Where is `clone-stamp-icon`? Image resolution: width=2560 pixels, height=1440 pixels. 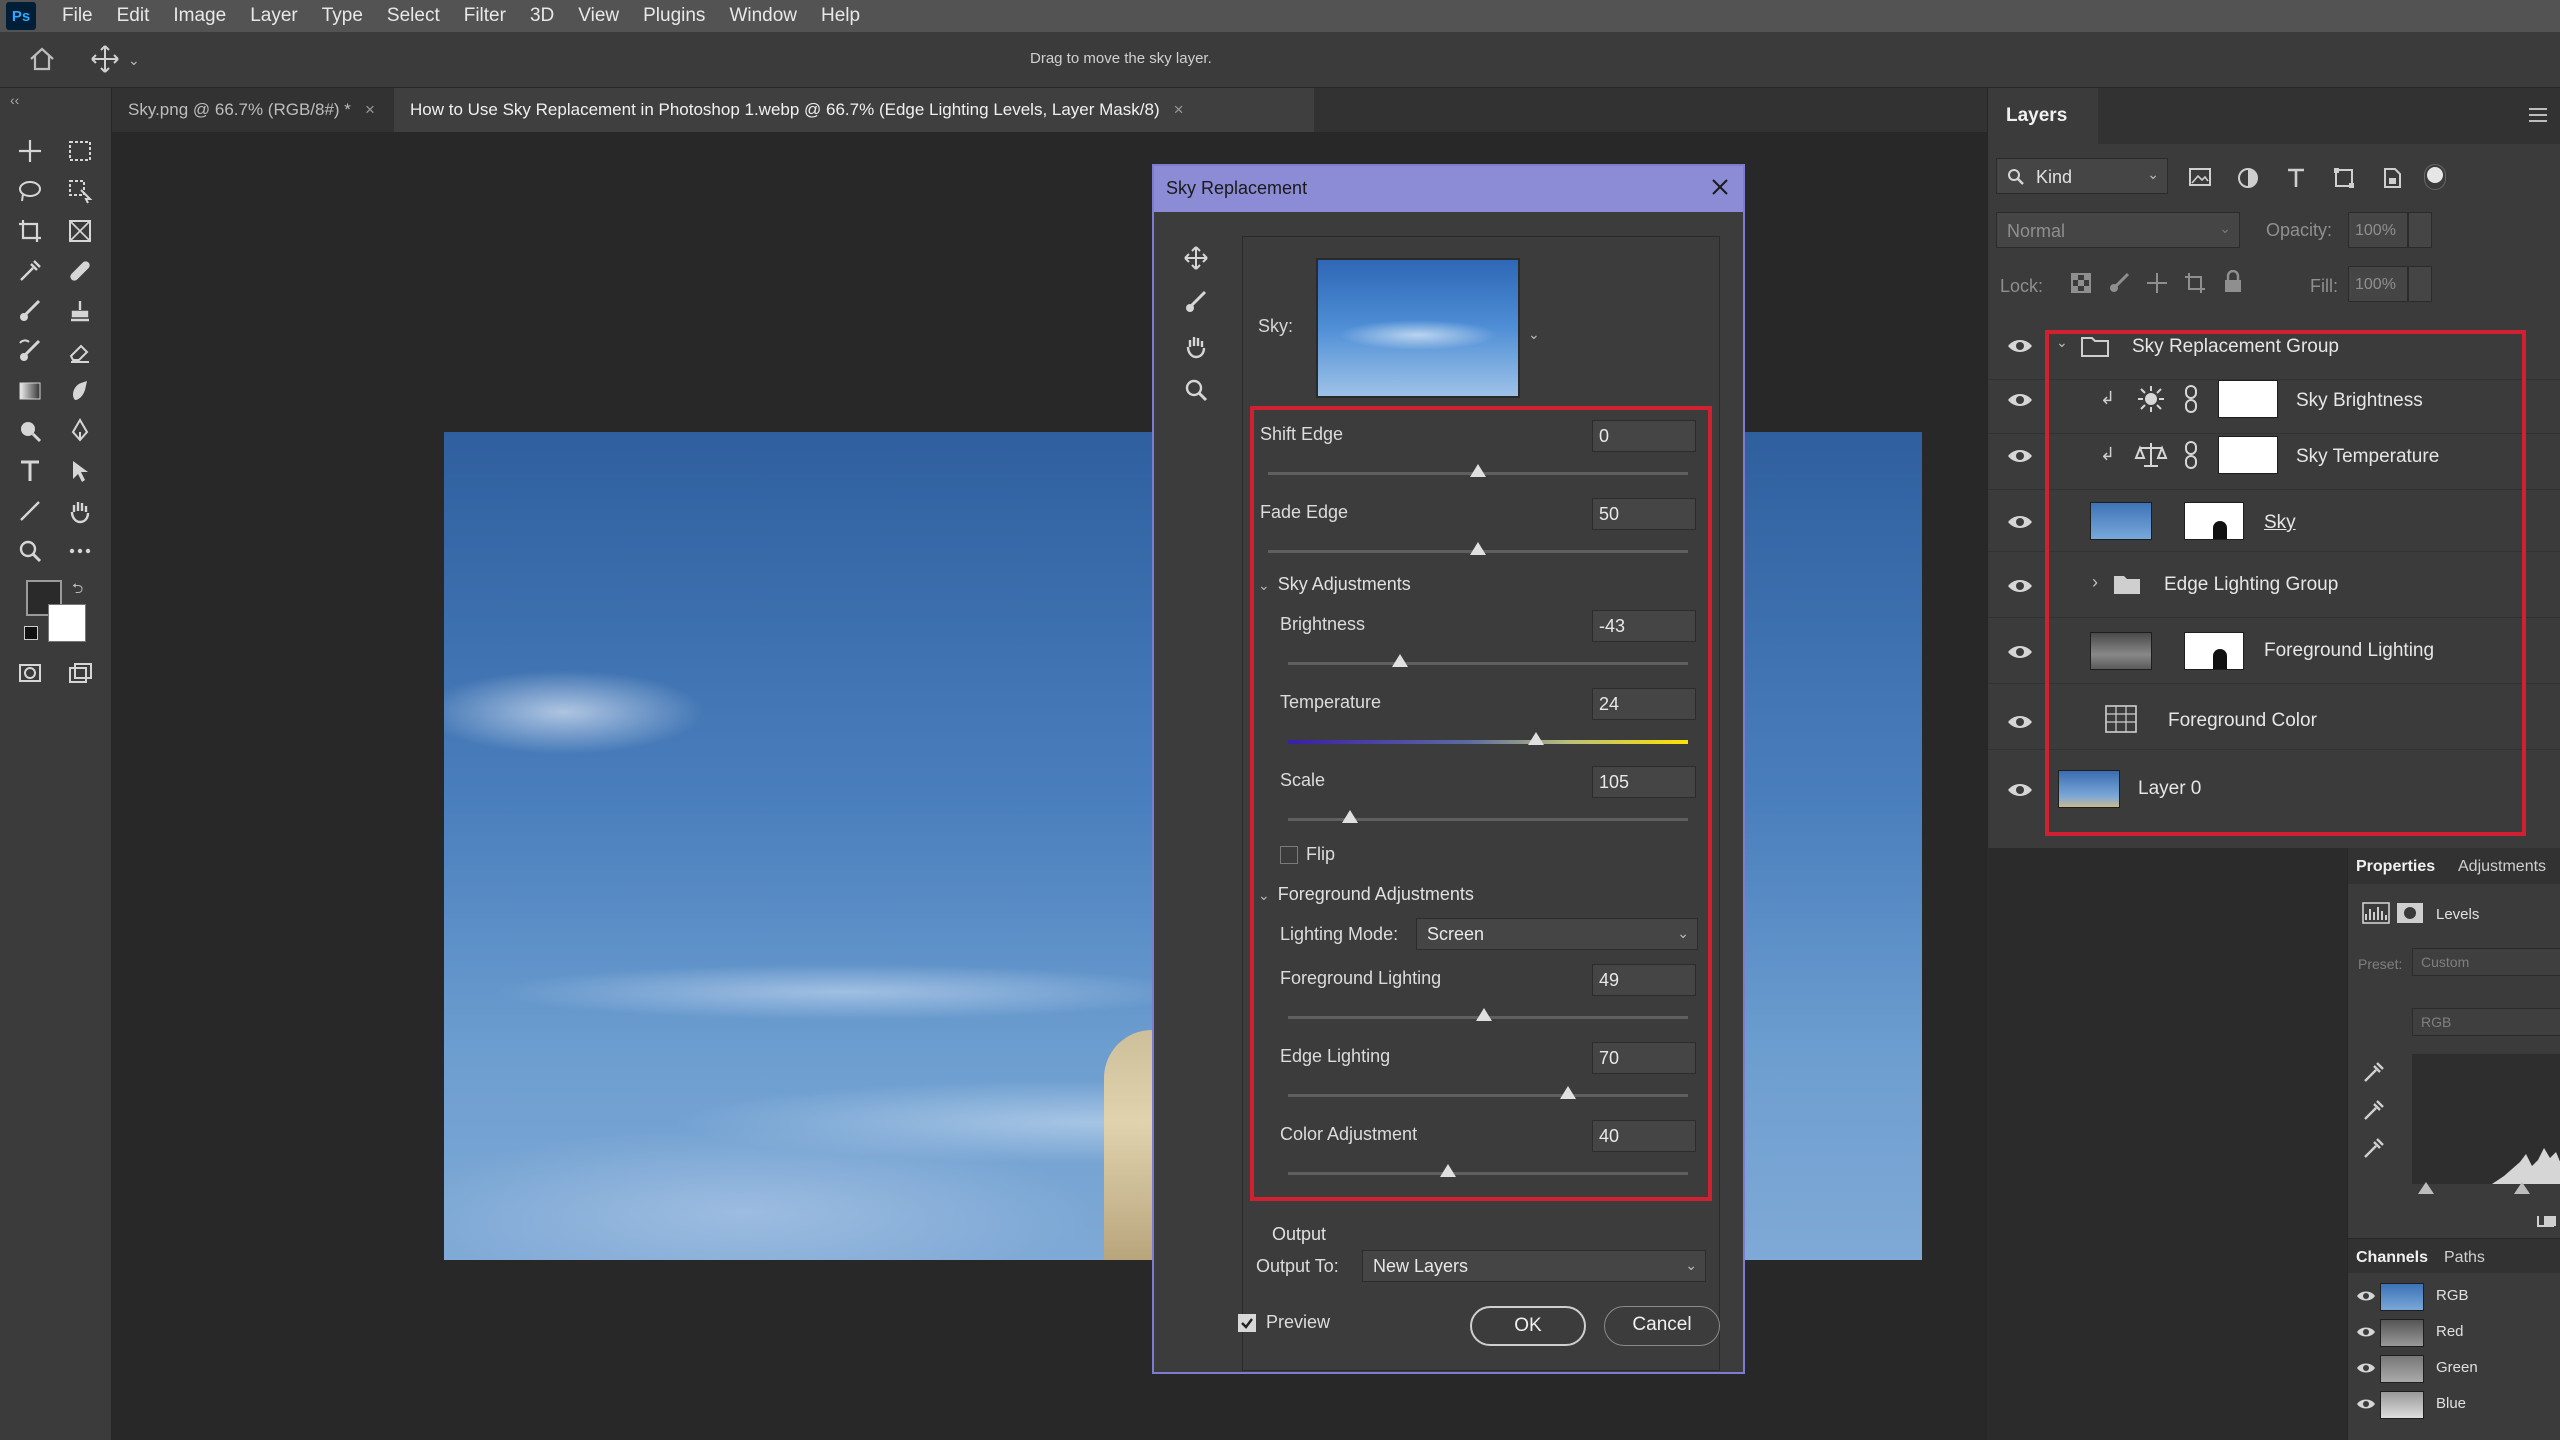
clone-stamp-icon is located at coordinates (80, 311).